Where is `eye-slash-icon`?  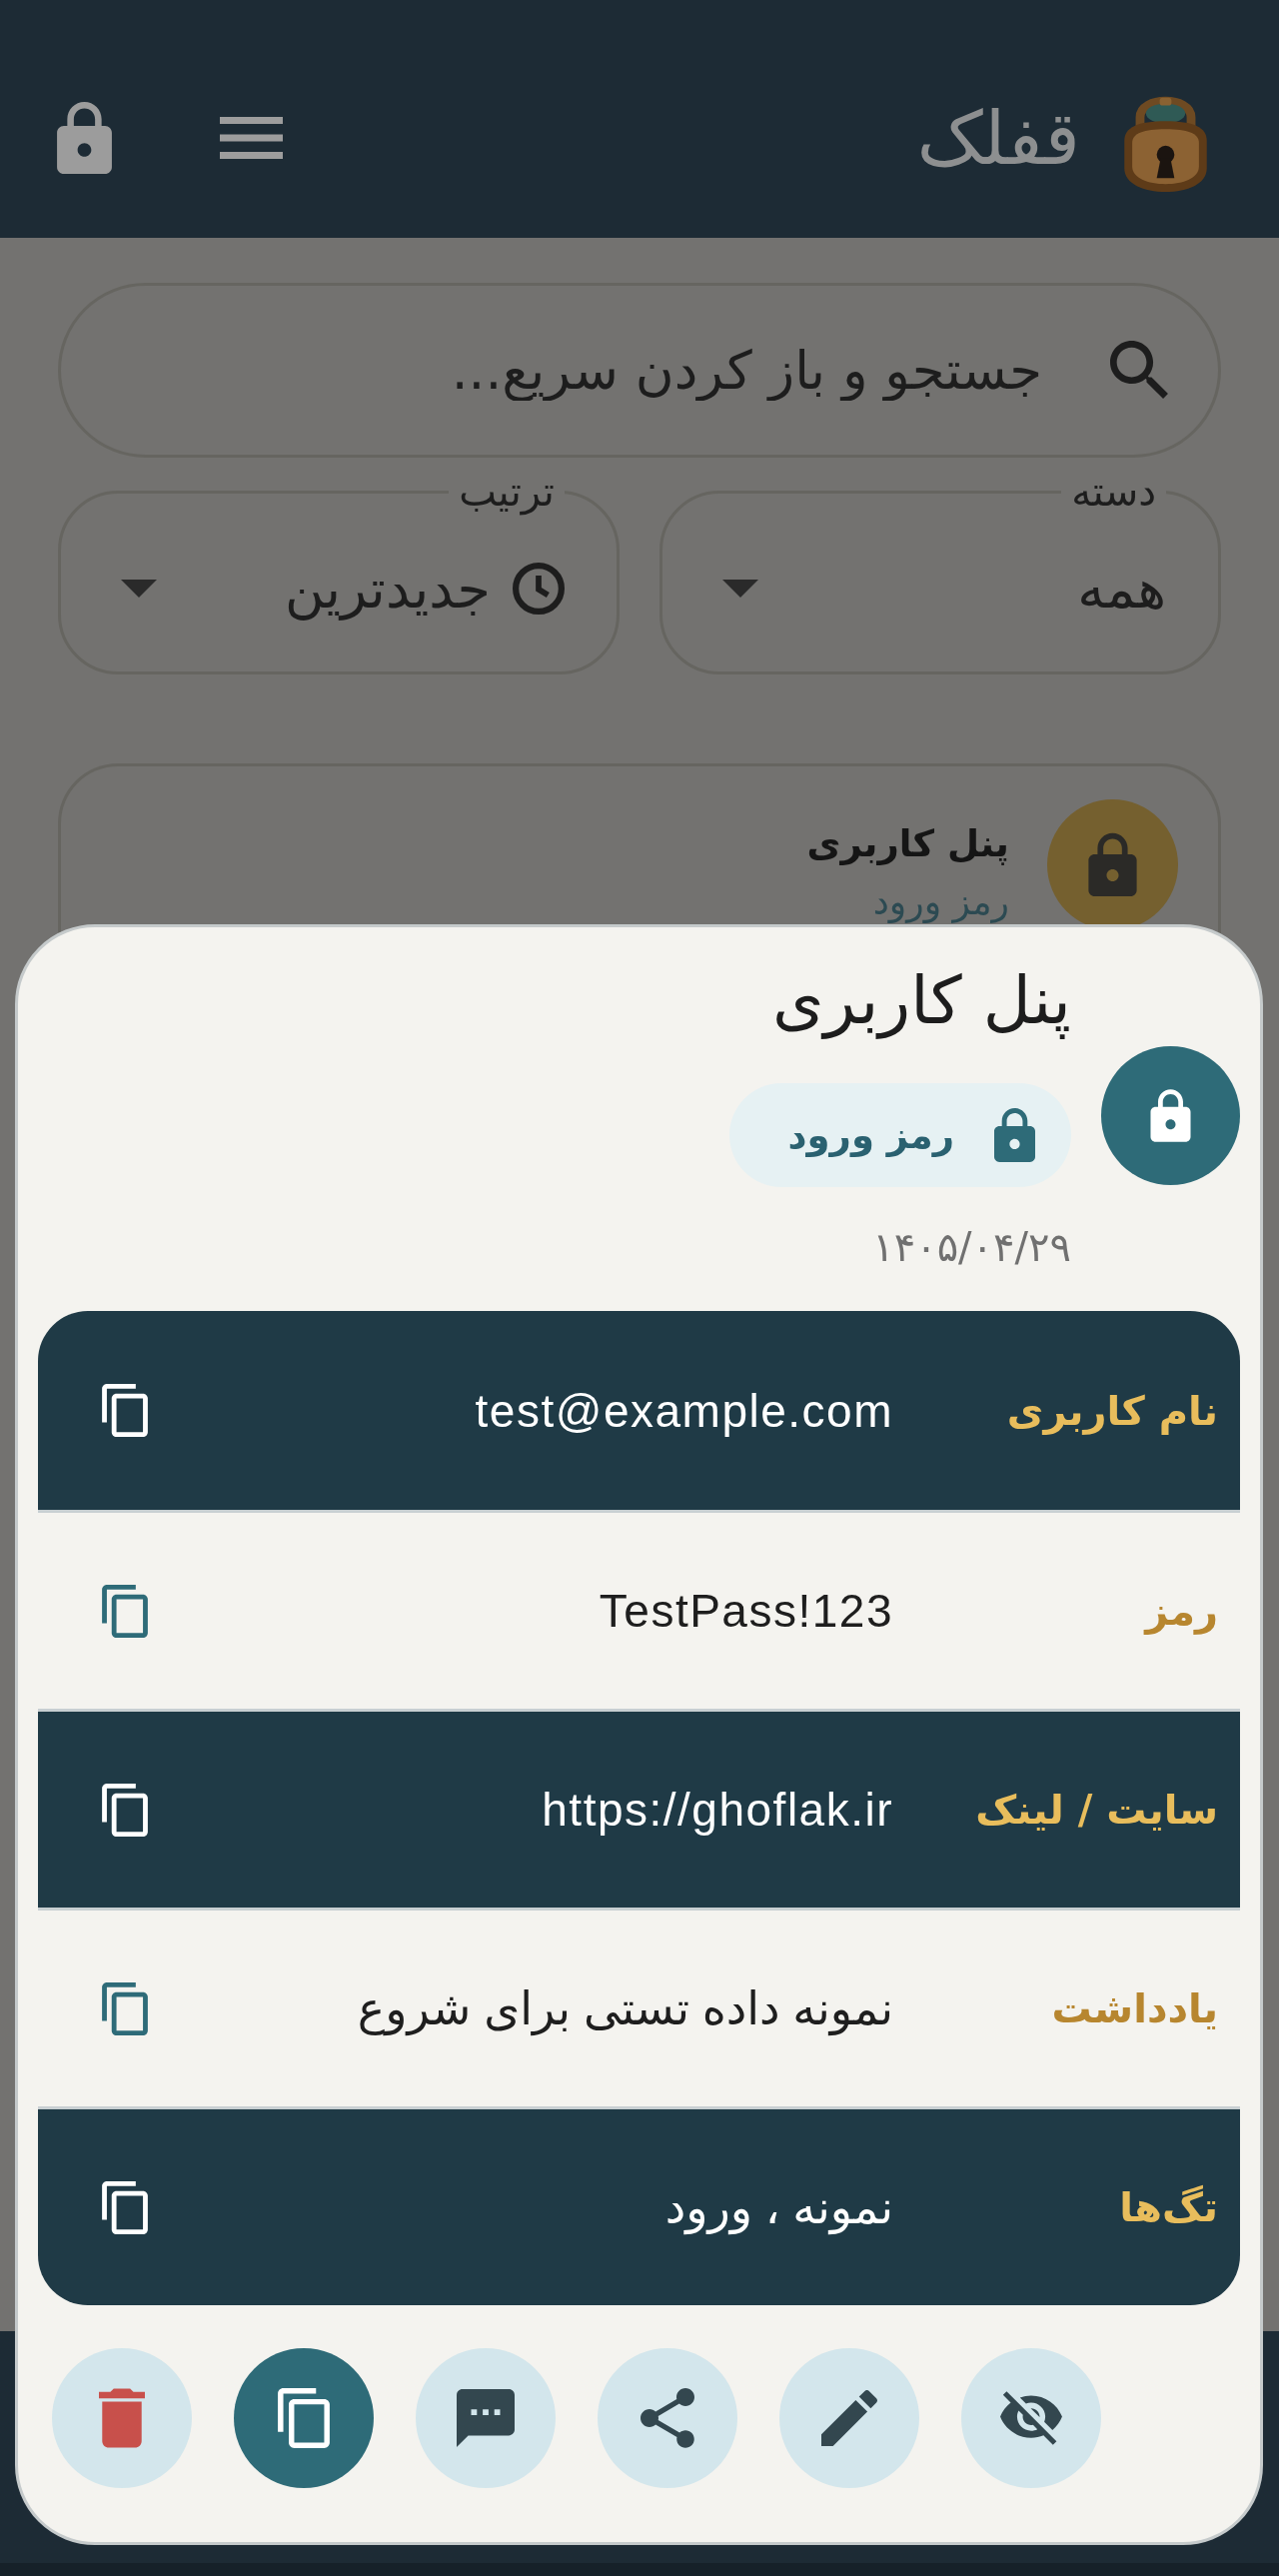 eye-slash-icon is located at coordinates (1031, 2418).